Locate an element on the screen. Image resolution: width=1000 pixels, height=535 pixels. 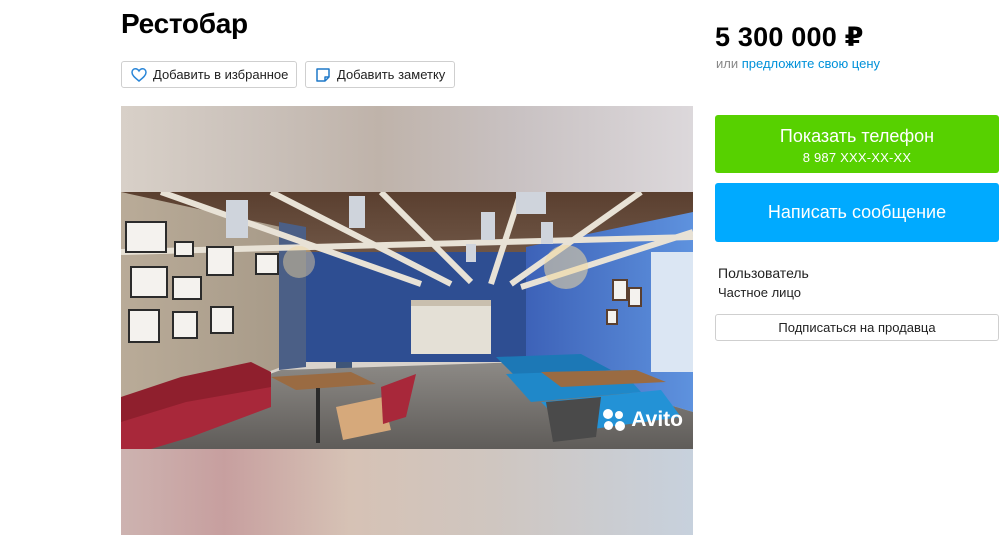
blurred-preview-bottom is located at coordinates (407, 492).